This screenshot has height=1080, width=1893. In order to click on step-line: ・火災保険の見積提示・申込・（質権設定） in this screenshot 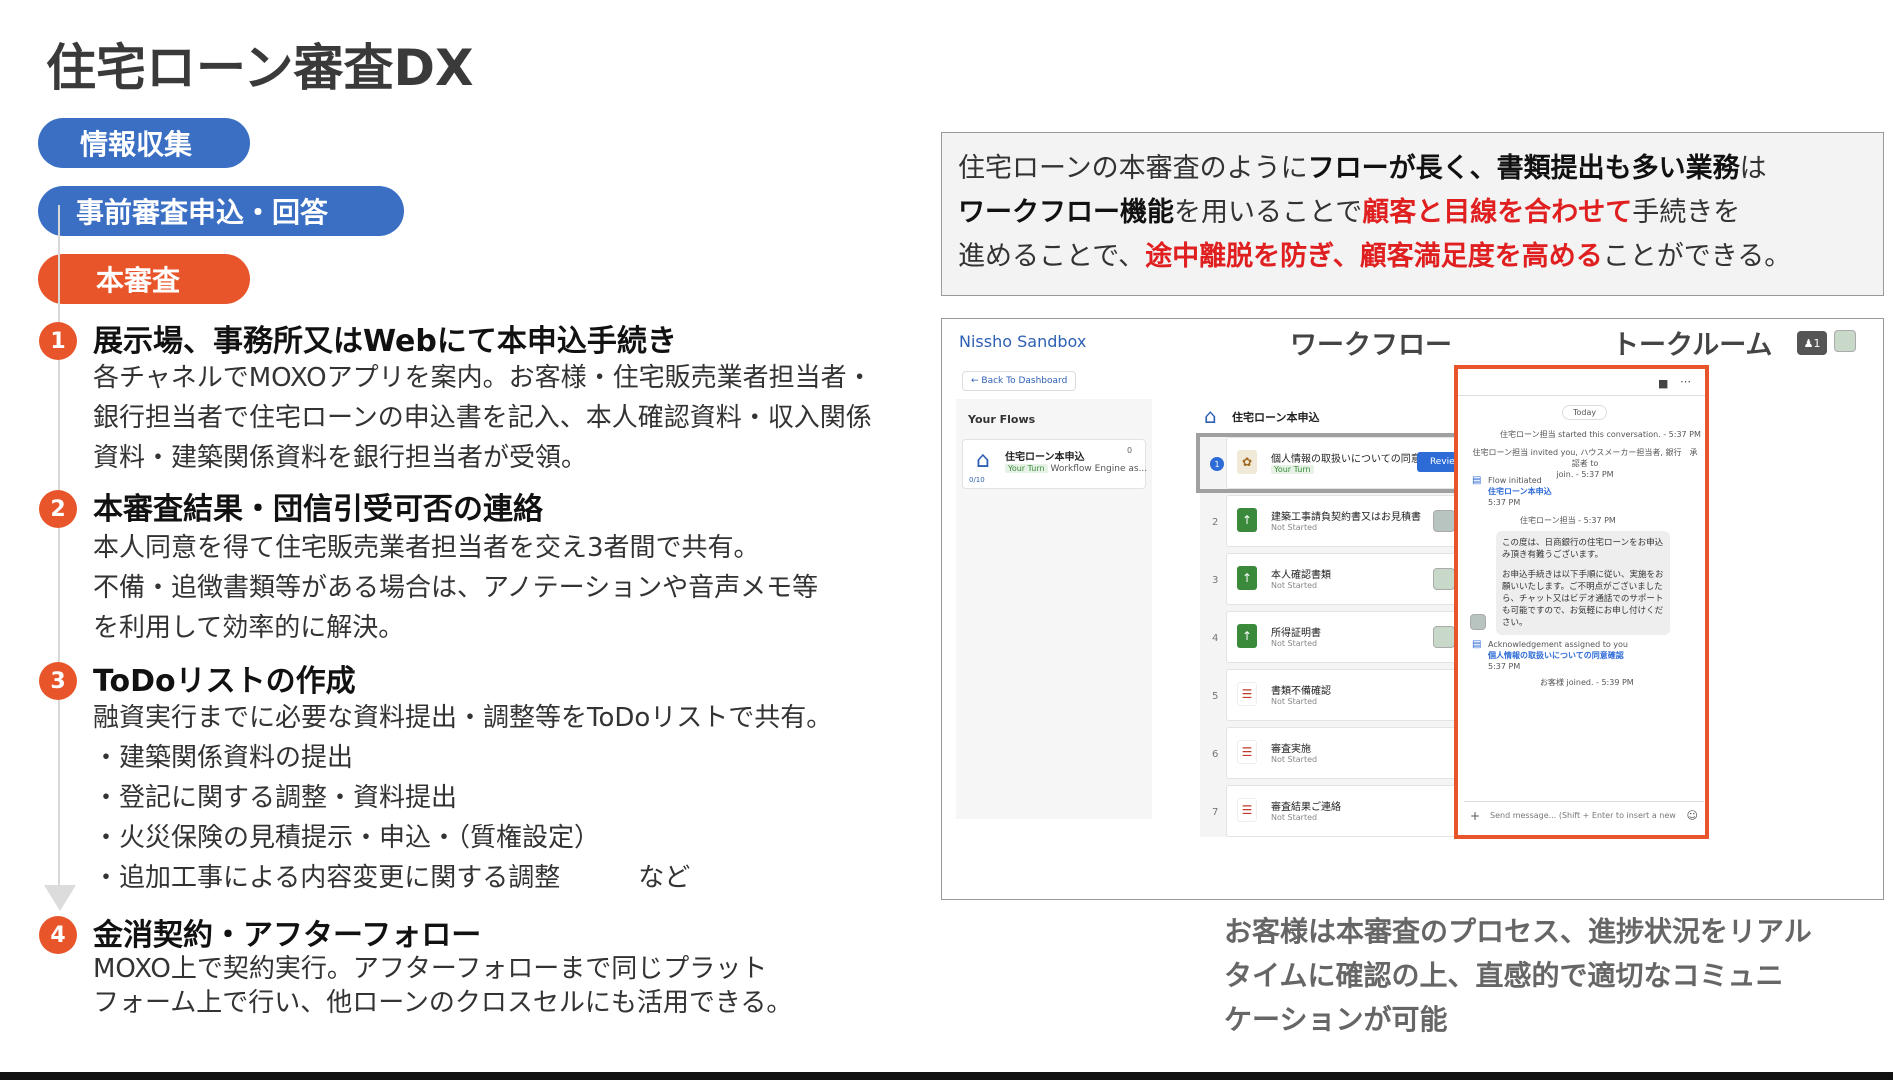, I will do `click(347, 838)`.